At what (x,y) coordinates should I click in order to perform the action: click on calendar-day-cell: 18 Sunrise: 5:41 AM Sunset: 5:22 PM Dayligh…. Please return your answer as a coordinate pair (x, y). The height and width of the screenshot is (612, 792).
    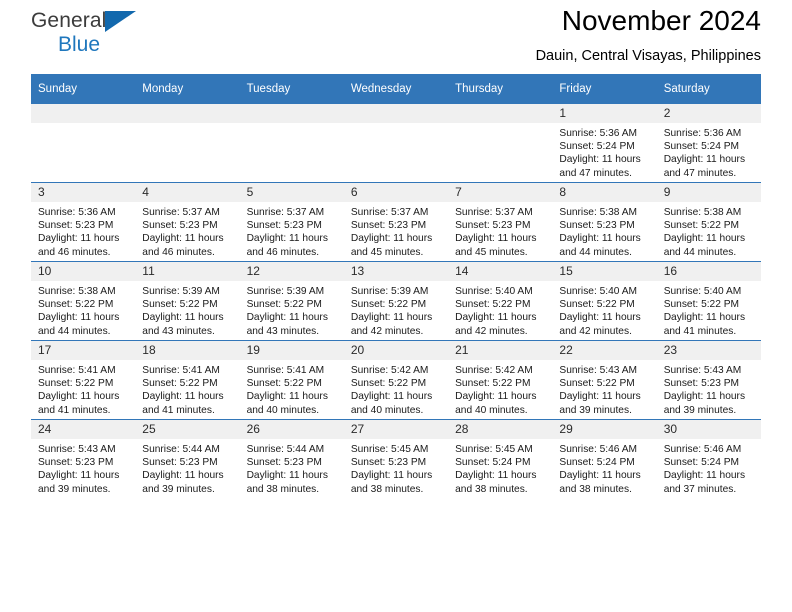
    Looking at the image, I should click on (187, 380).